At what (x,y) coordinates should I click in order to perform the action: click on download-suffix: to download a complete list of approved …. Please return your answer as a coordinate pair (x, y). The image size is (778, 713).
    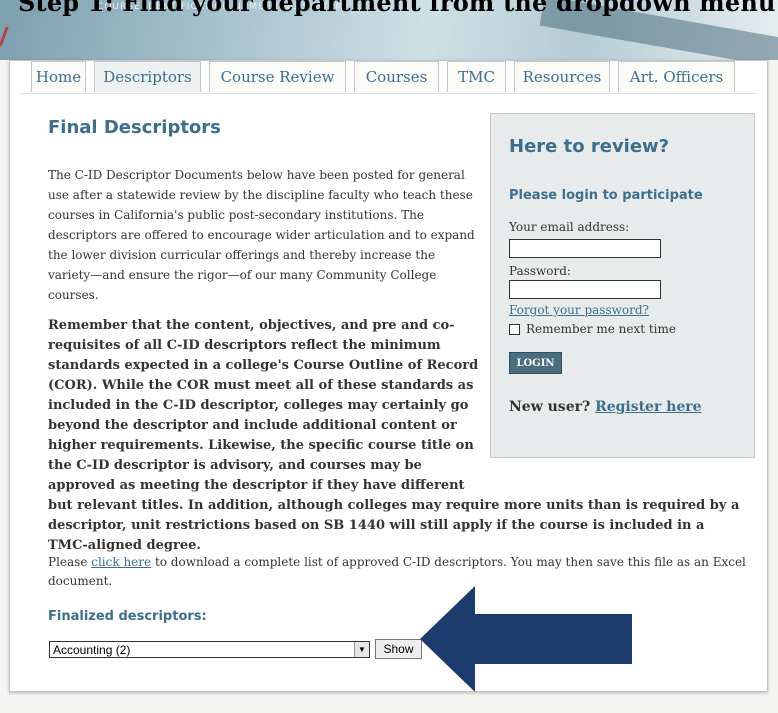
    Looking at the image, I should click on (397, 571).